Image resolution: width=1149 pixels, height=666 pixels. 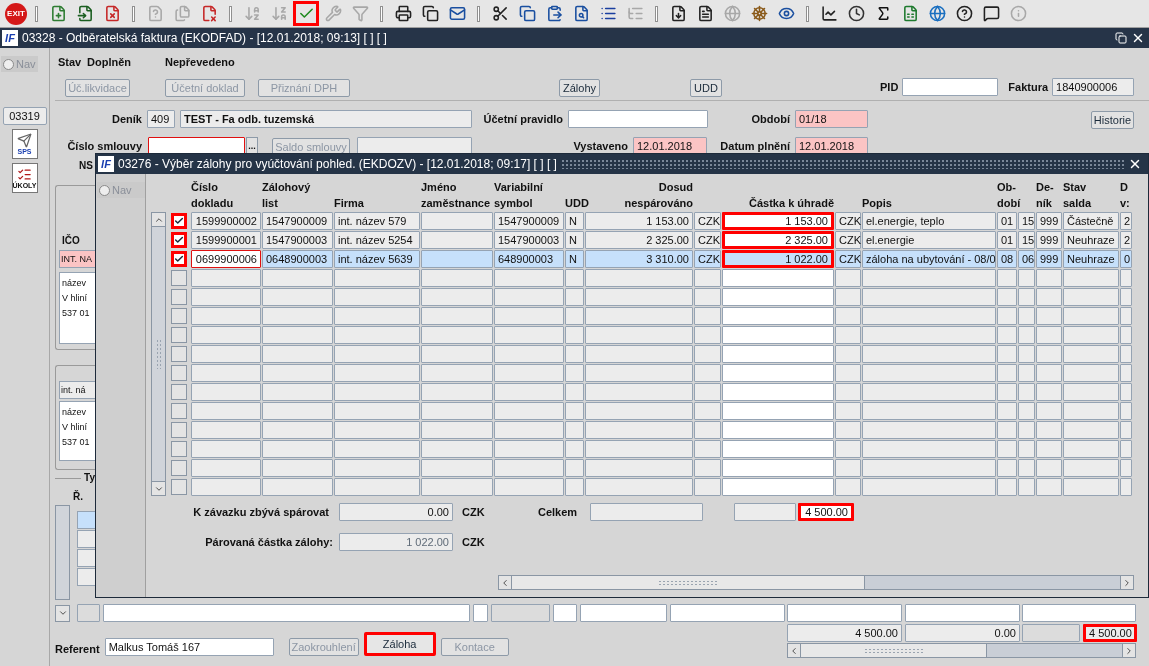 I want to click on journal-name-field: TEST - Fa odb. tuzemská, so click(x=326, y=119).